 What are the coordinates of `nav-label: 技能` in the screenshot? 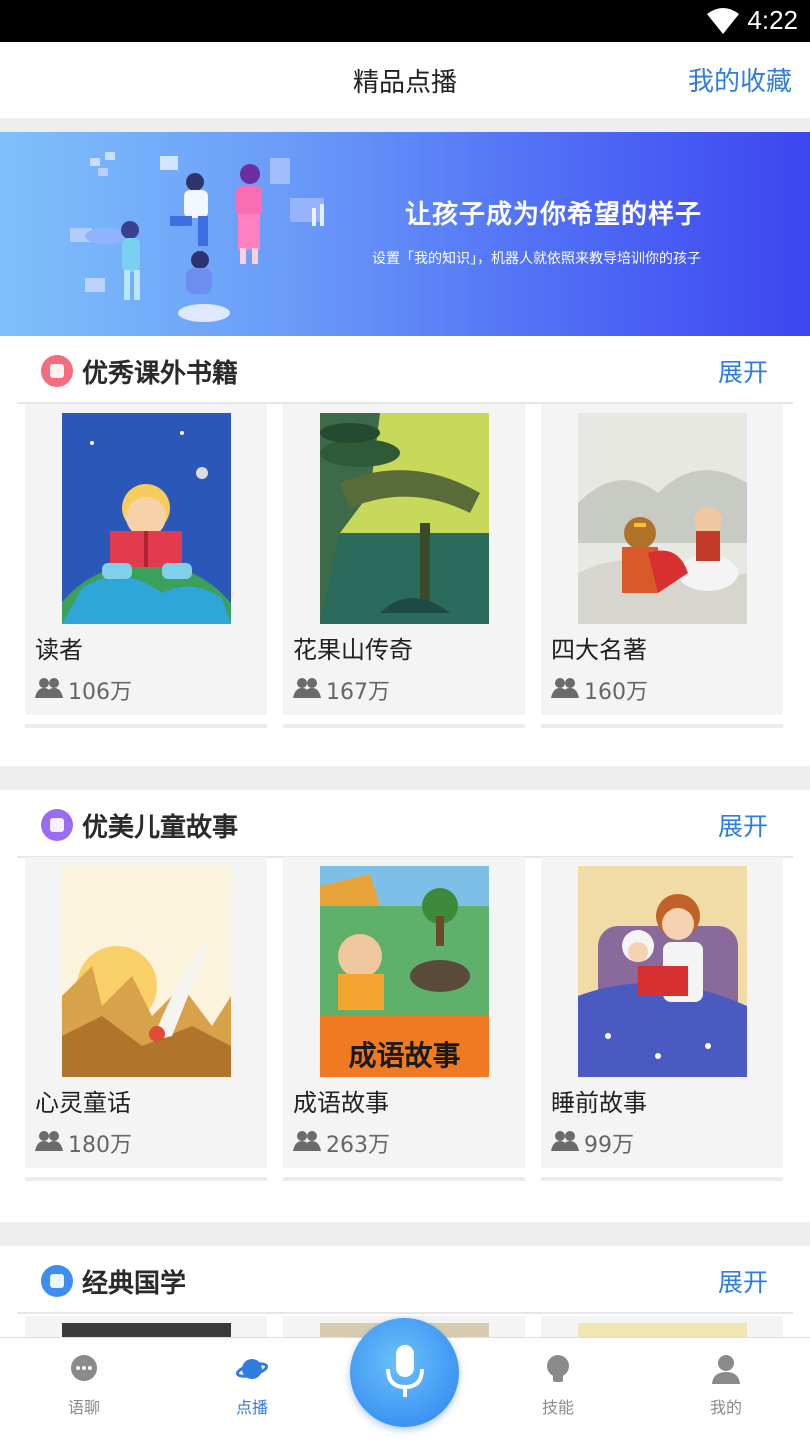 It's located at (557, 1407).